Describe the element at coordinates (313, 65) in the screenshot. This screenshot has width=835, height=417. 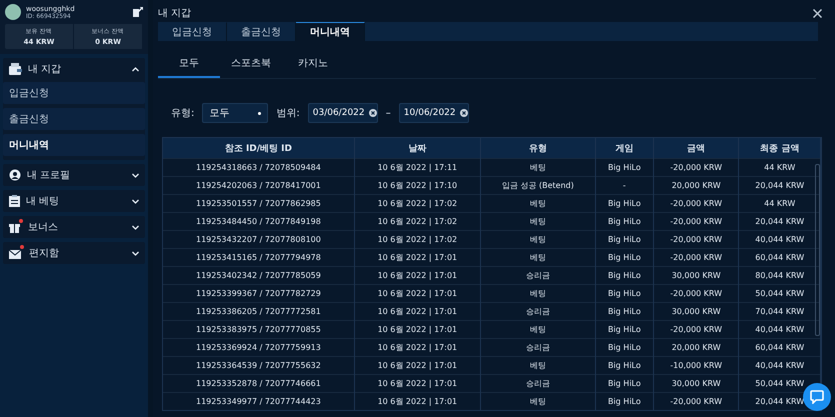
I see `filter-tab: 카지노` at that location.